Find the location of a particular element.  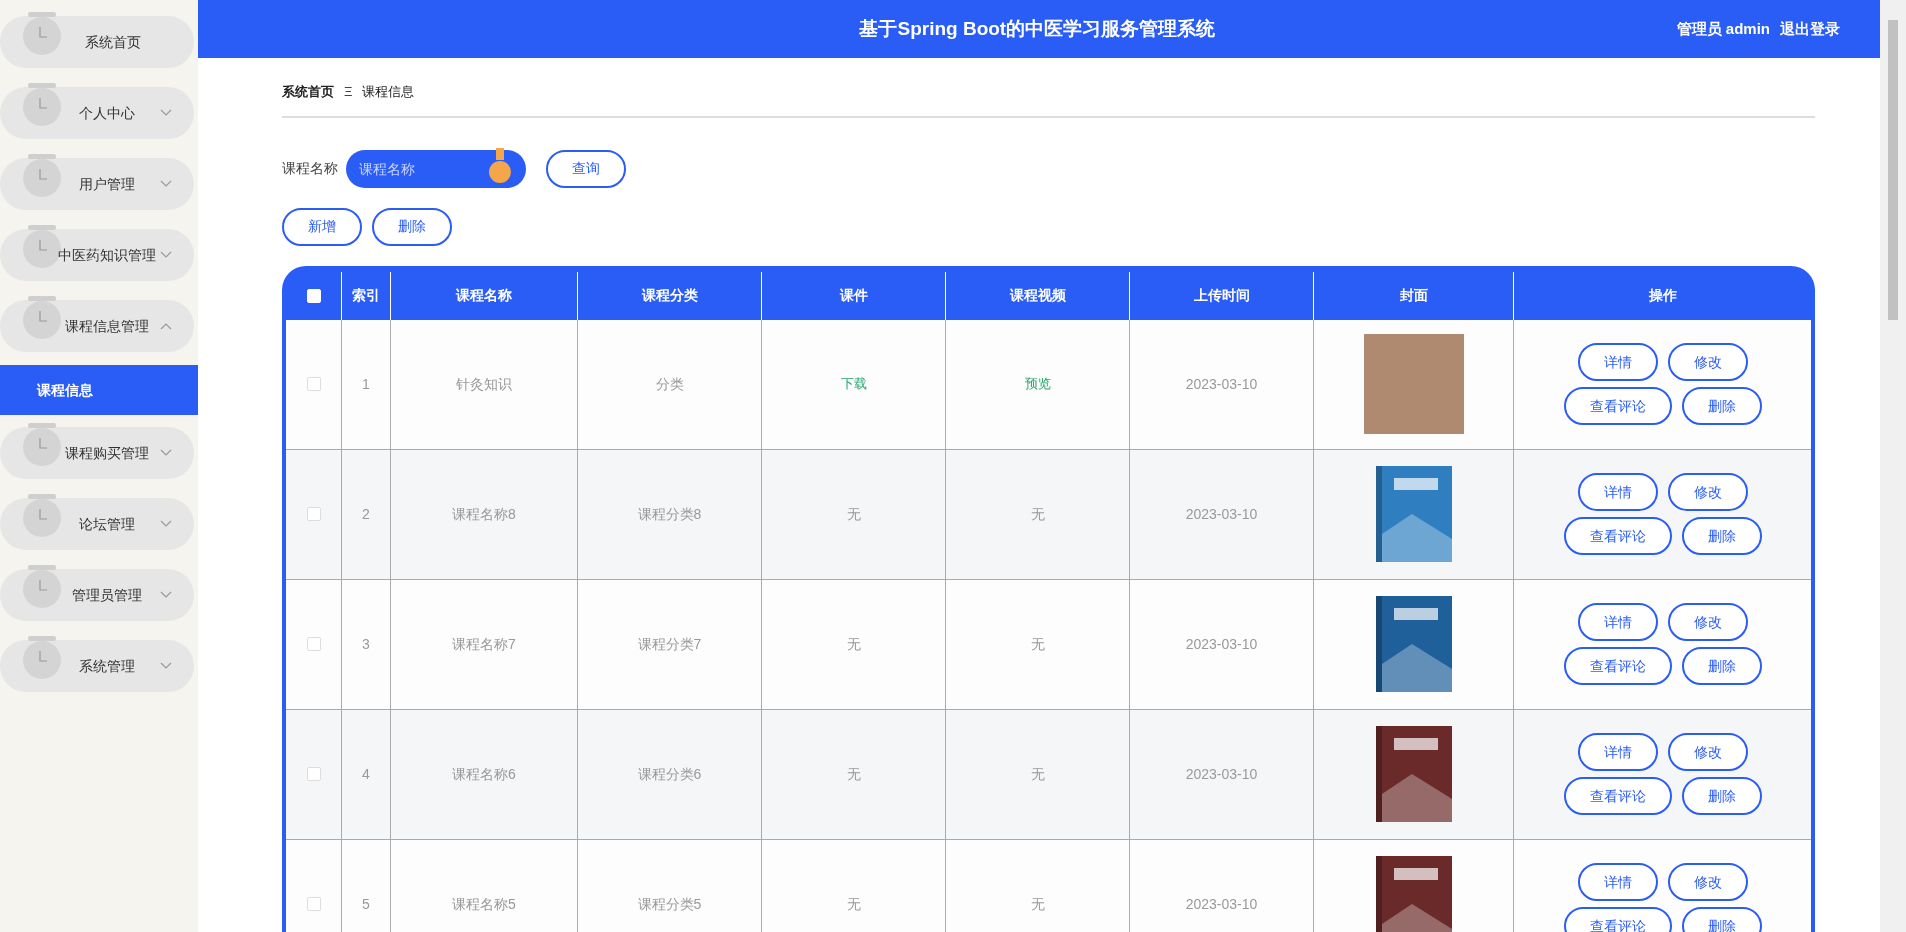

sidebar-item-label: 中医药知识管理 is located at coordinates (107, 255).